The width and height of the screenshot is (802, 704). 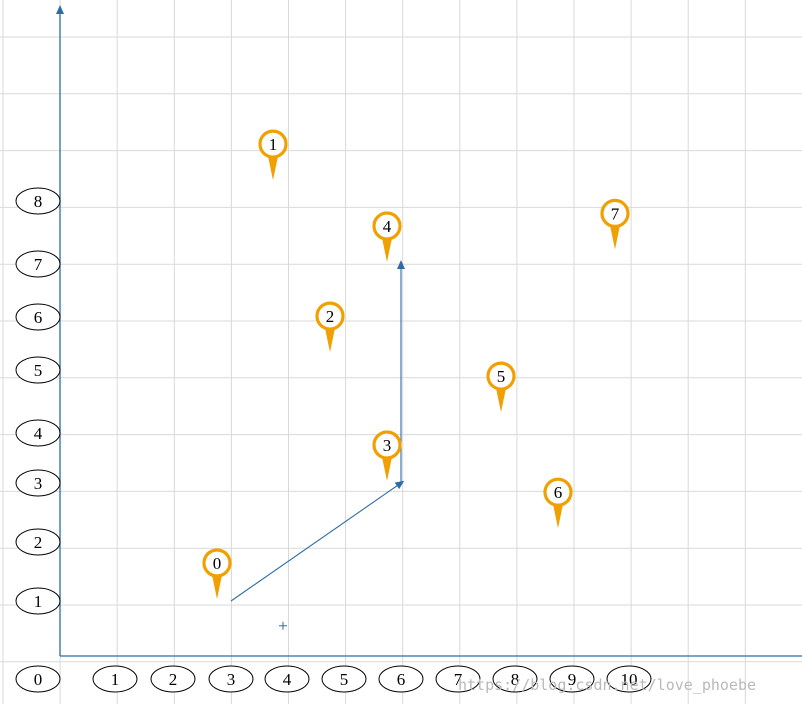 I want to click on y-tick-label: 8, so click(x=38, y=201).